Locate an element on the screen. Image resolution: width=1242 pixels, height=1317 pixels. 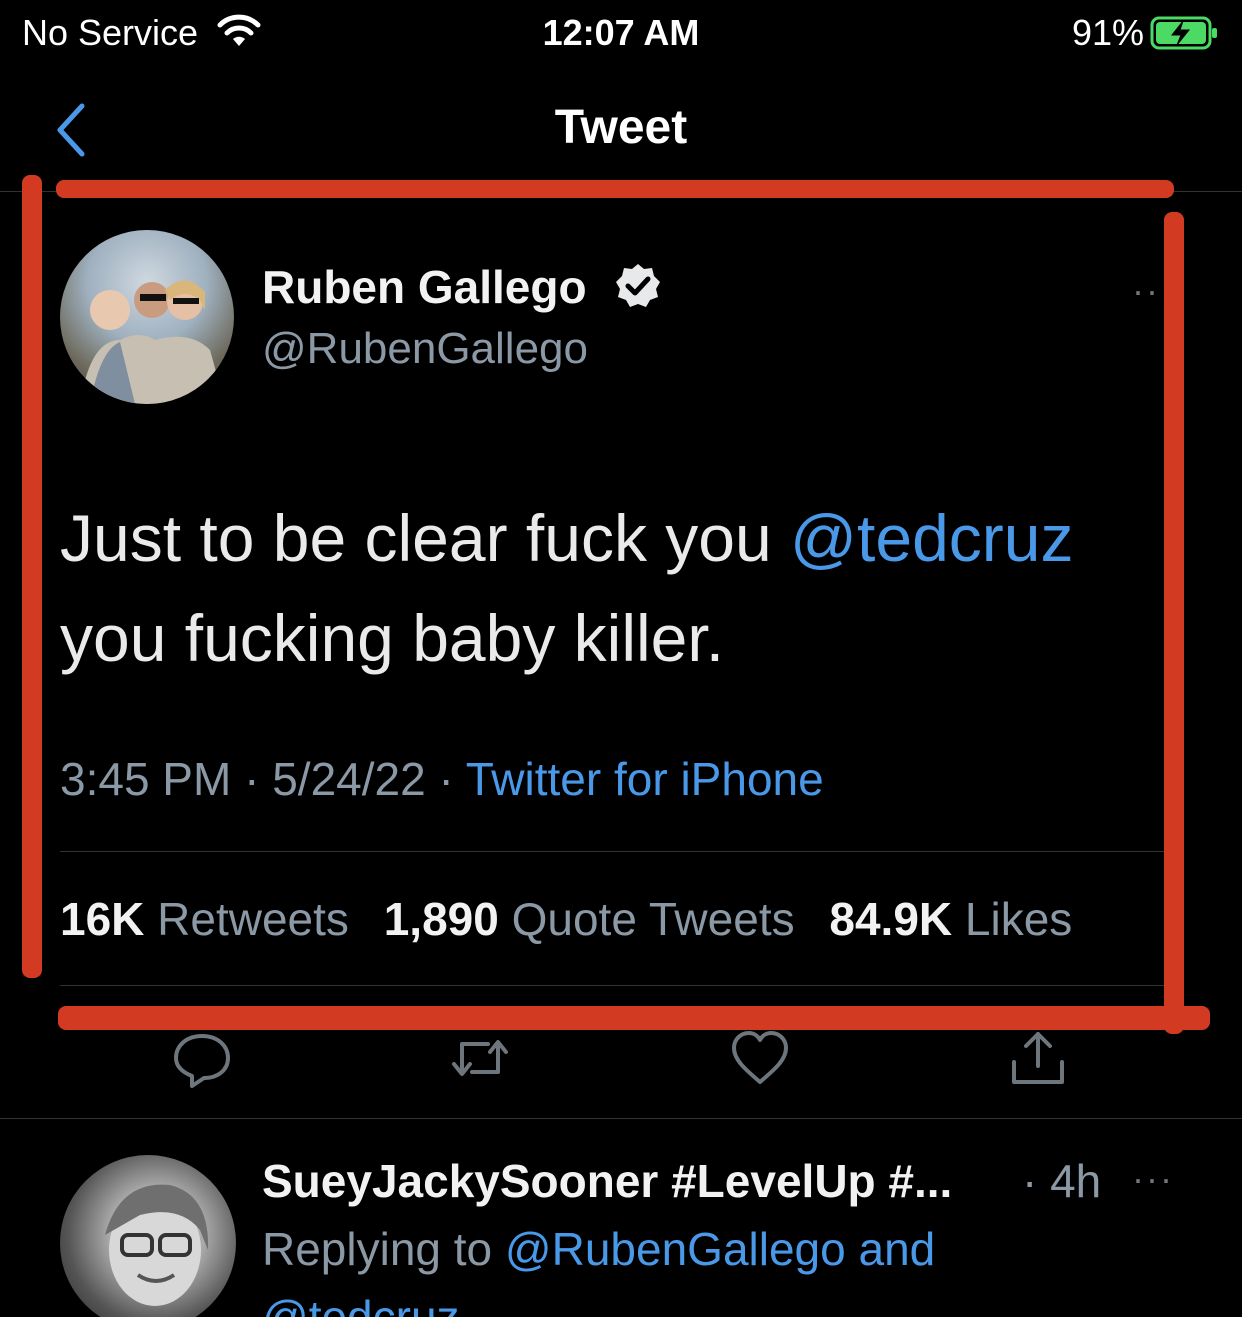
likes-stat: 84.9K Likes is located at coordinates (950, 919).